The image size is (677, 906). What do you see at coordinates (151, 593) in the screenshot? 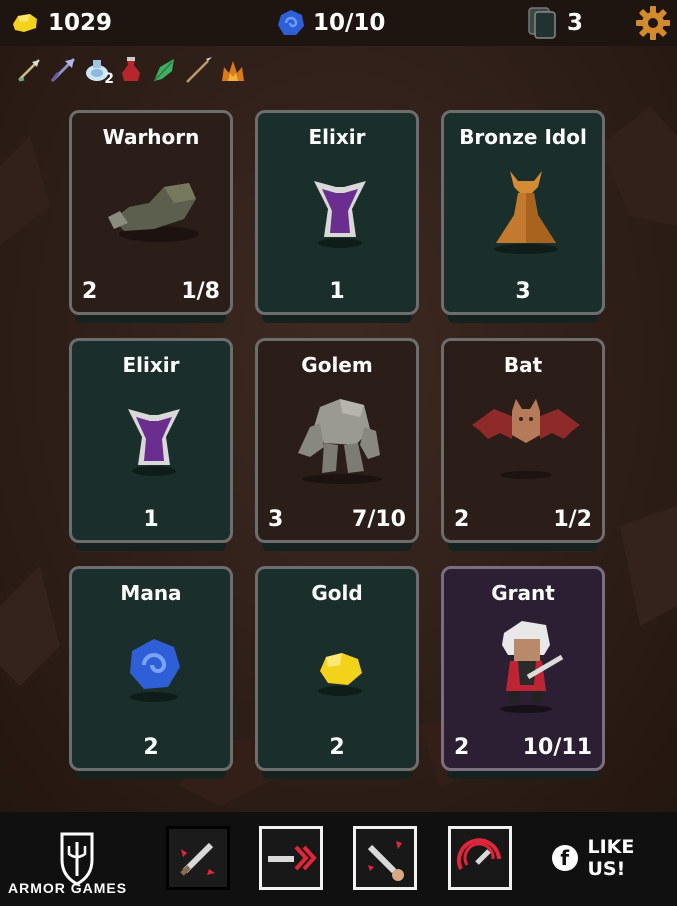
I see `card-name: Mana` at bounding box center [151, 593].